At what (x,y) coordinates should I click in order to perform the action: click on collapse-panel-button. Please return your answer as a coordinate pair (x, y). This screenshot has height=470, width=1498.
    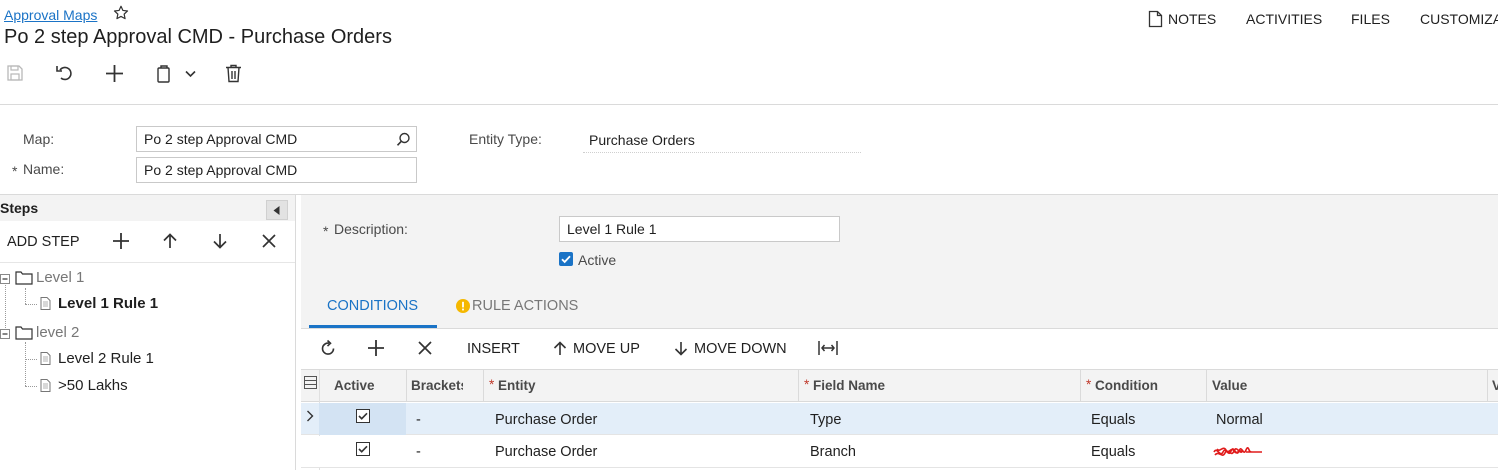
    Looking at the image, I should click on (277, 210).